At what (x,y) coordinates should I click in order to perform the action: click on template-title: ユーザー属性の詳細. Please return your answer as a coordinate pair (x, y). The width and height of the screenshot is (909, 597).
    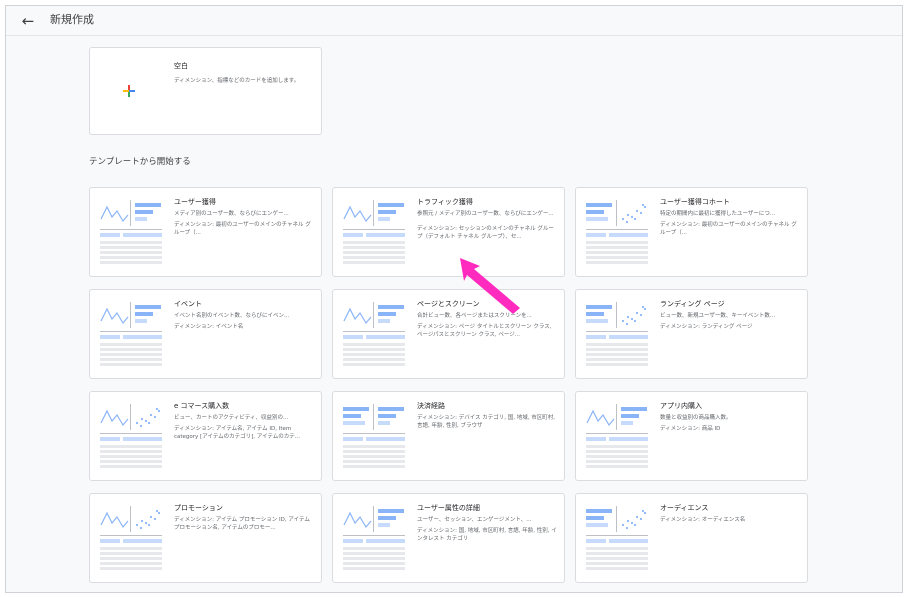
    Looking at the image, I should click on (448, 508).